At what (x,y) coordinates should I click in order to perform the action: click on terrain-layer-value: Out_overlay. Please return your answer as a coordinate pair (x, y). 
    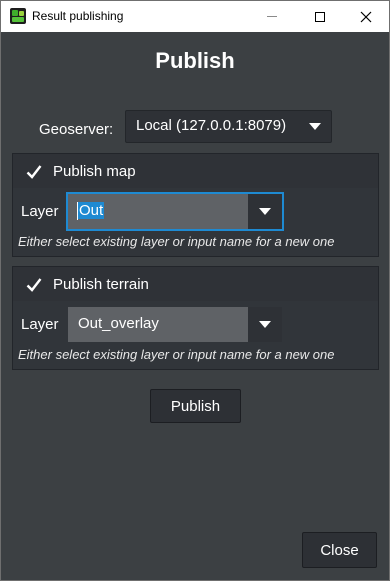
    Looking at the image, I should click on (118, 323).